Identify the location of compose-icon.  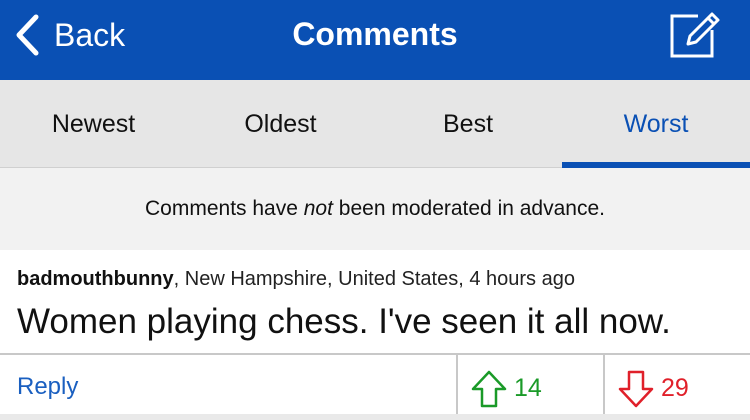
(695, 34).